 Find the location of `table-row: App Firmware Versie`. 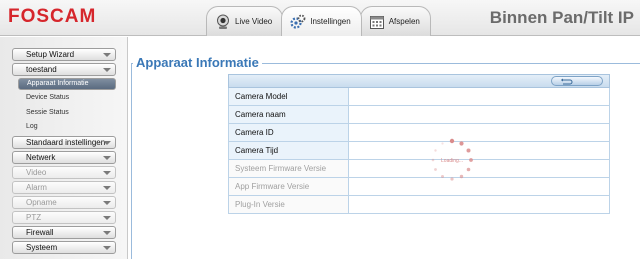

table-row: App Firmware Versie is located at coordinates (419, 187).